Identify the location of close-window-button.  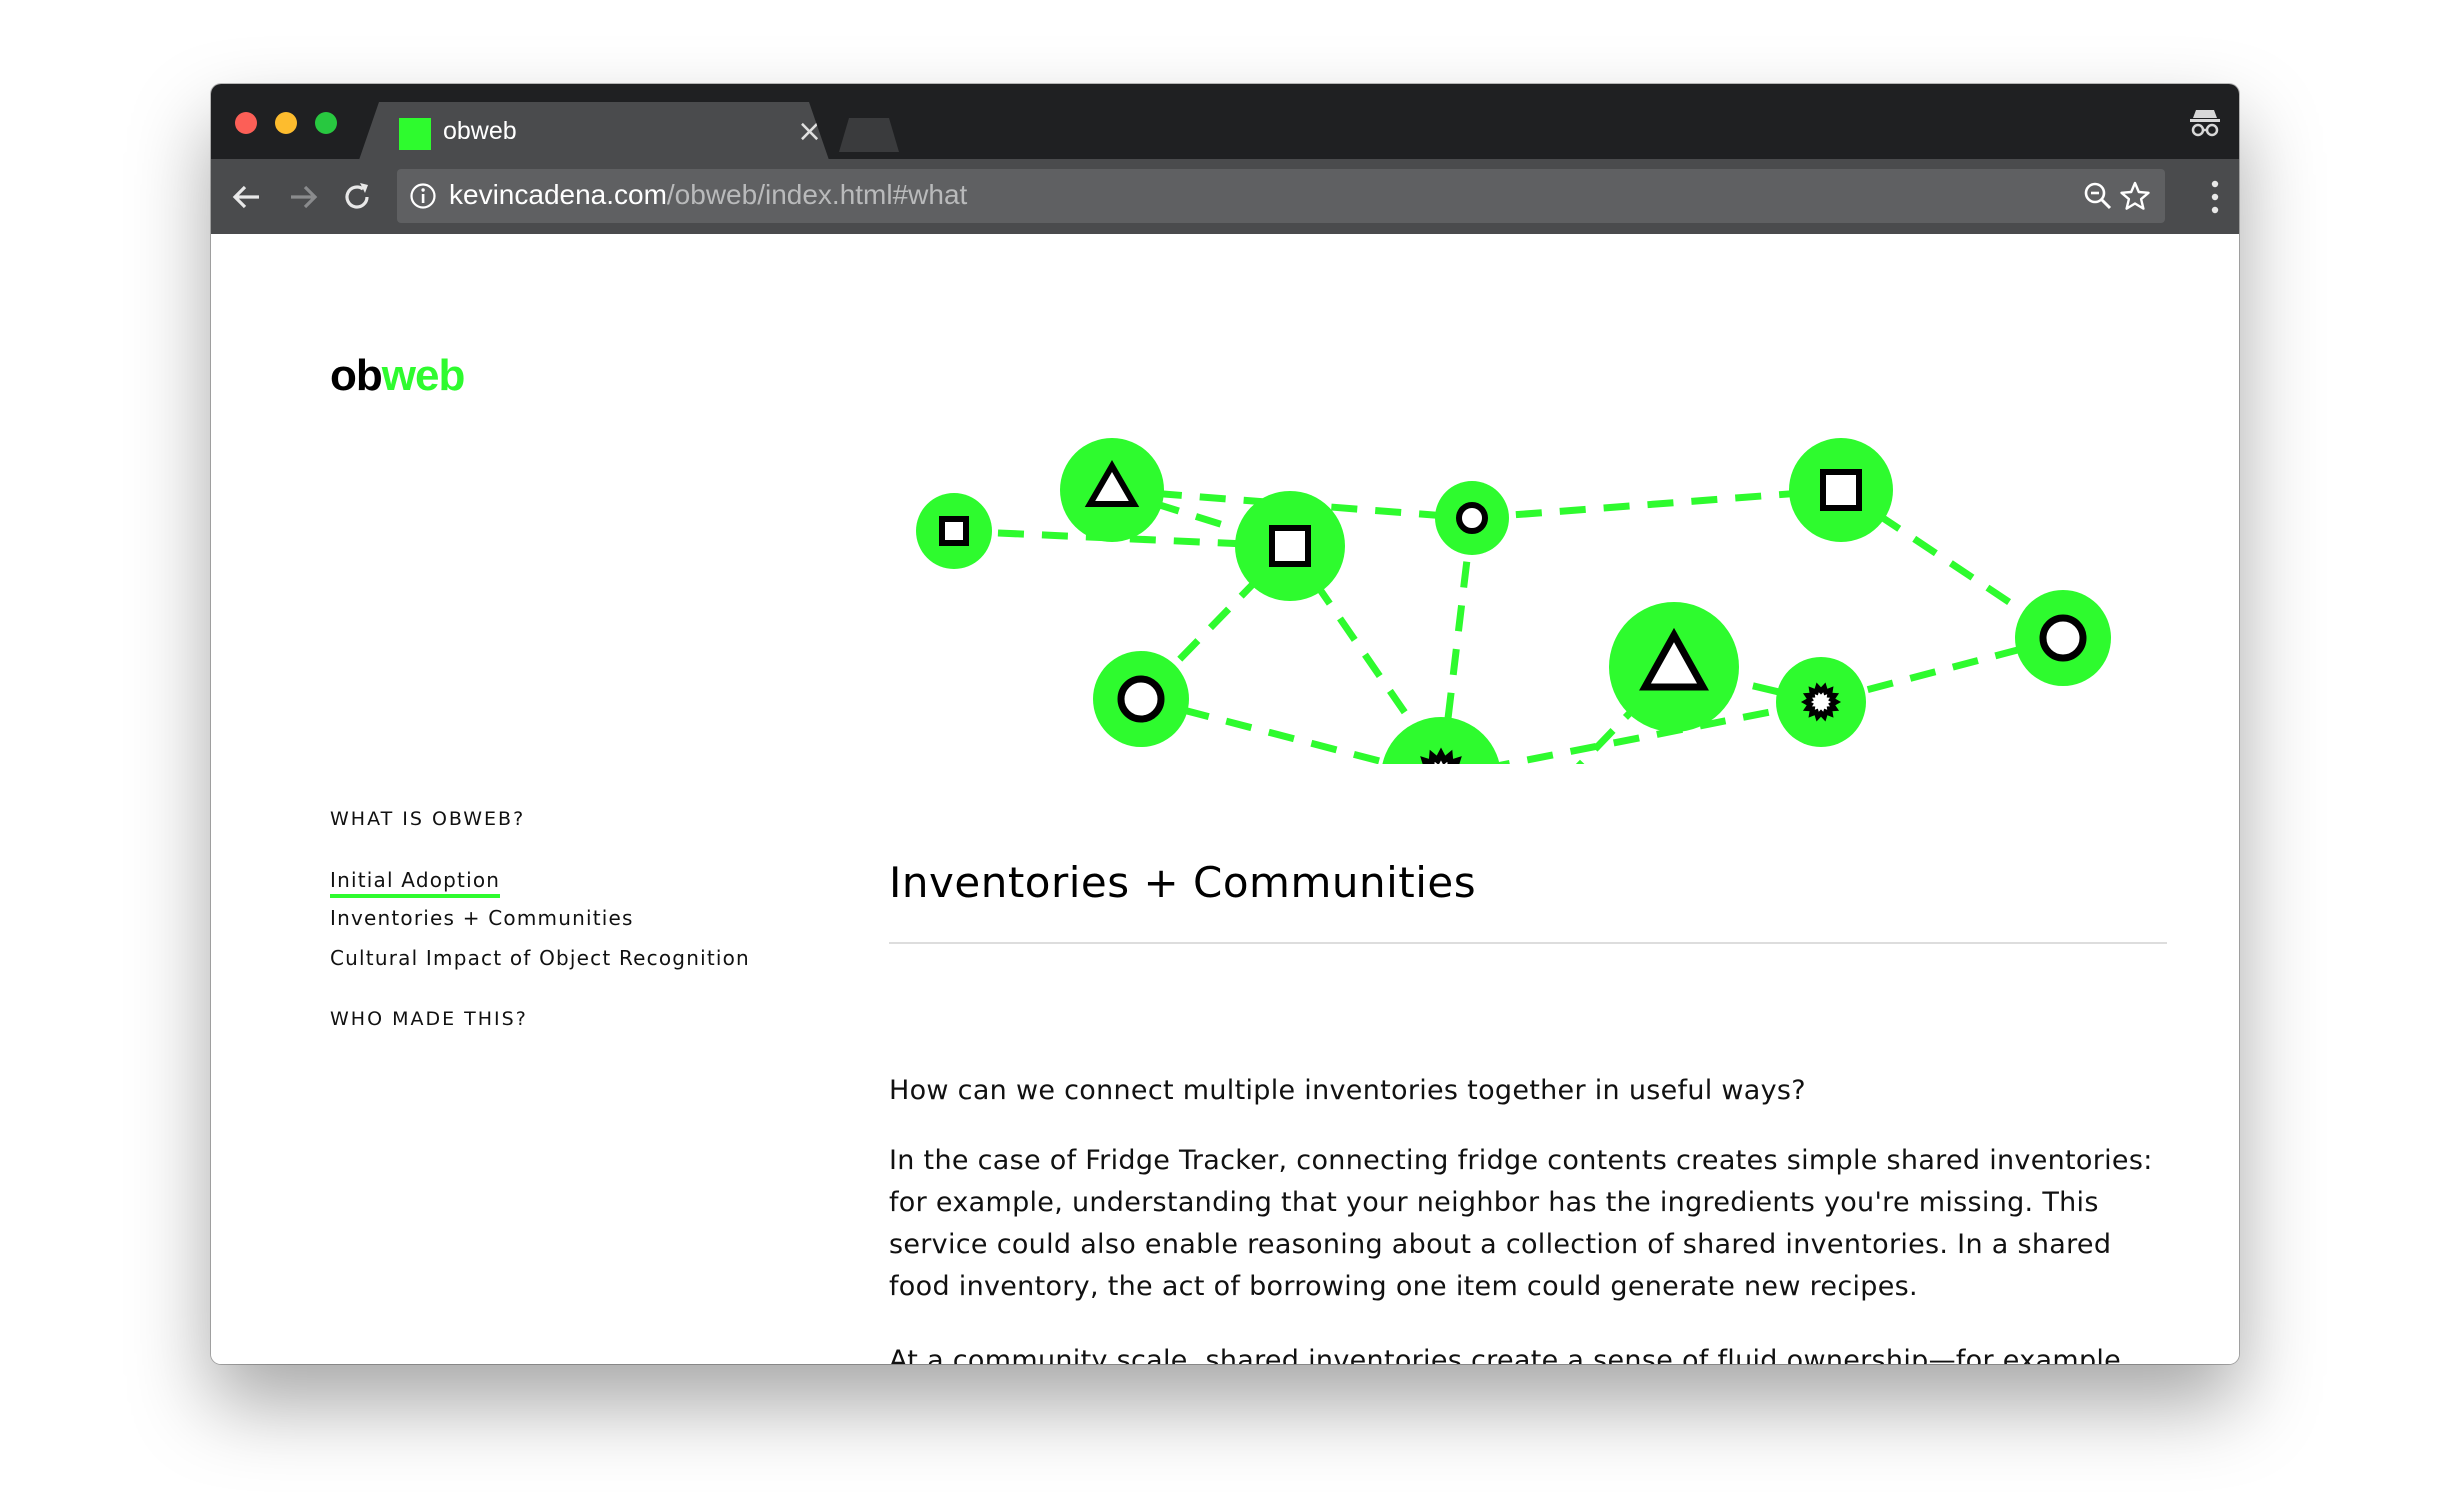
(246, 123).